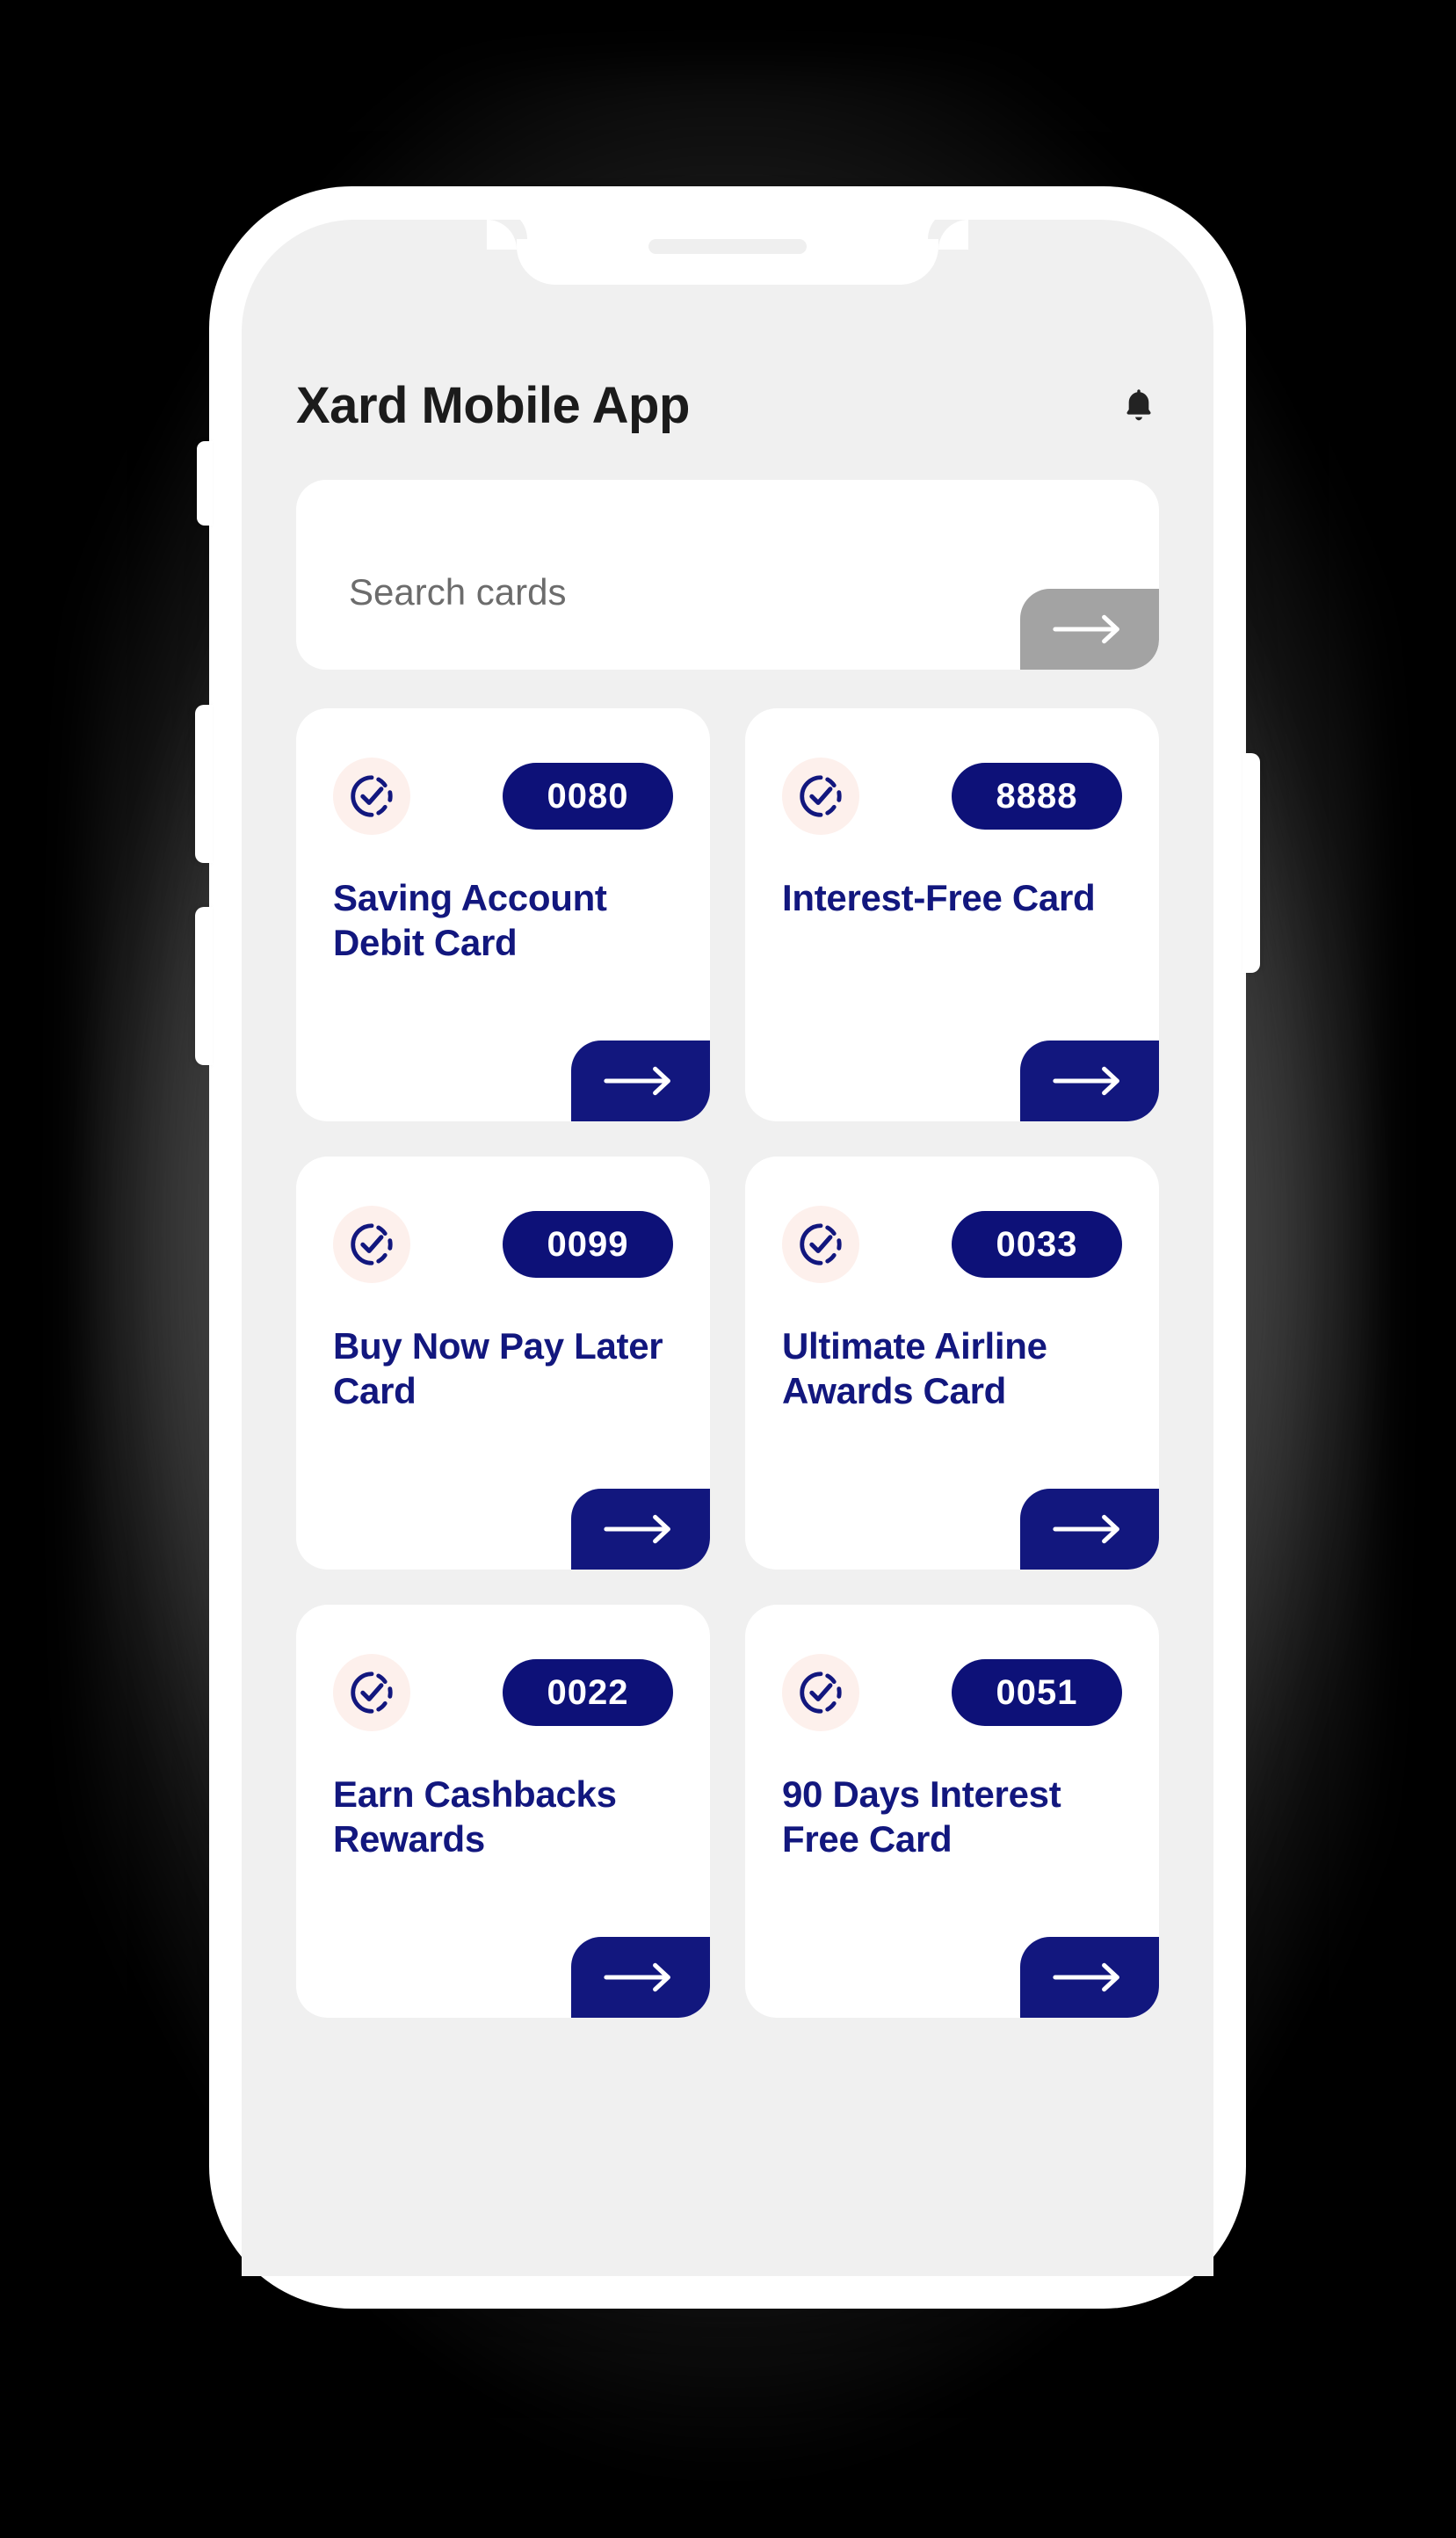 The width and height of the screenshot is (1456, 2538). I want to click on card-item: 8888 Interest-Free Card, so click(952, 914).